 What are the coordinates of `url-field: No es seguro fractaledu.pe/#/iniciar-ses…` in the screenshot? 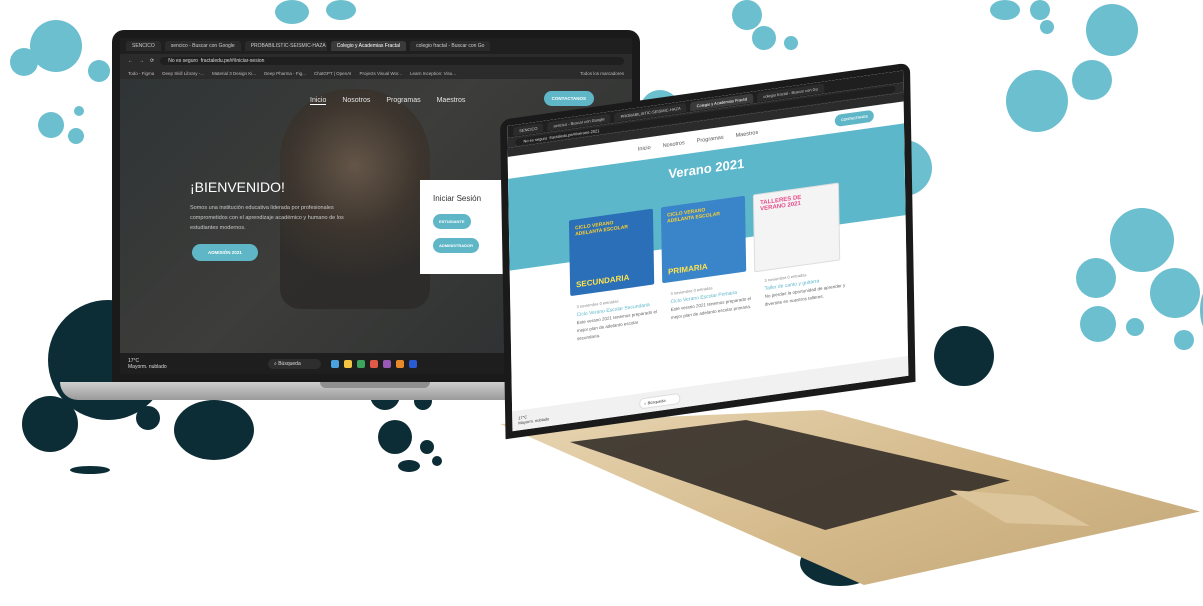 It's located at (392, 61).